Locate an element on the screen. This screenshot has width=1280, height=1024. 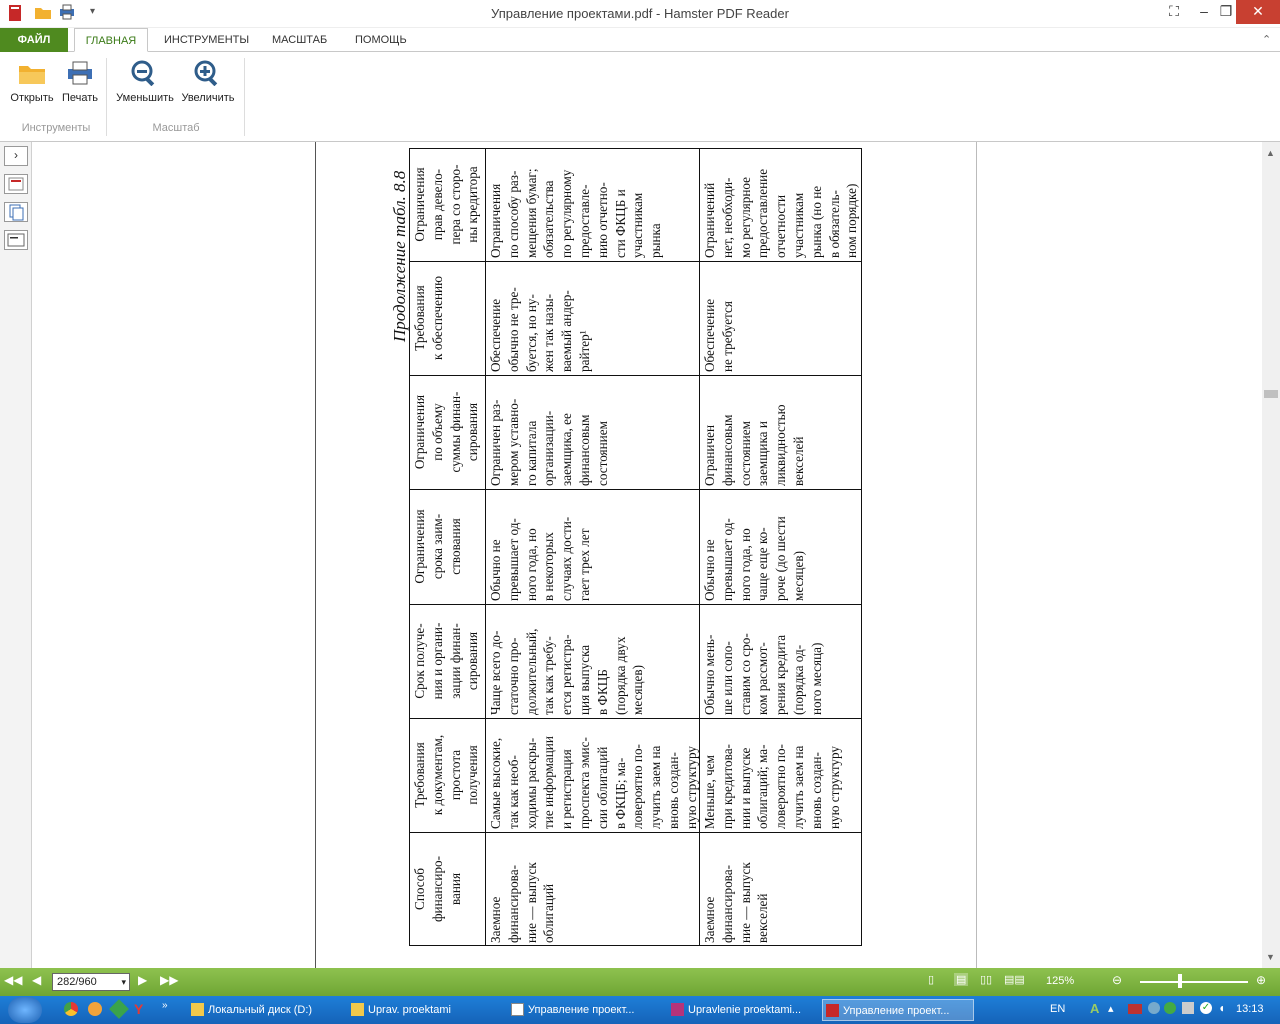
tab-home: ГЛАВНАЯ is located at coordinates (111, 40).